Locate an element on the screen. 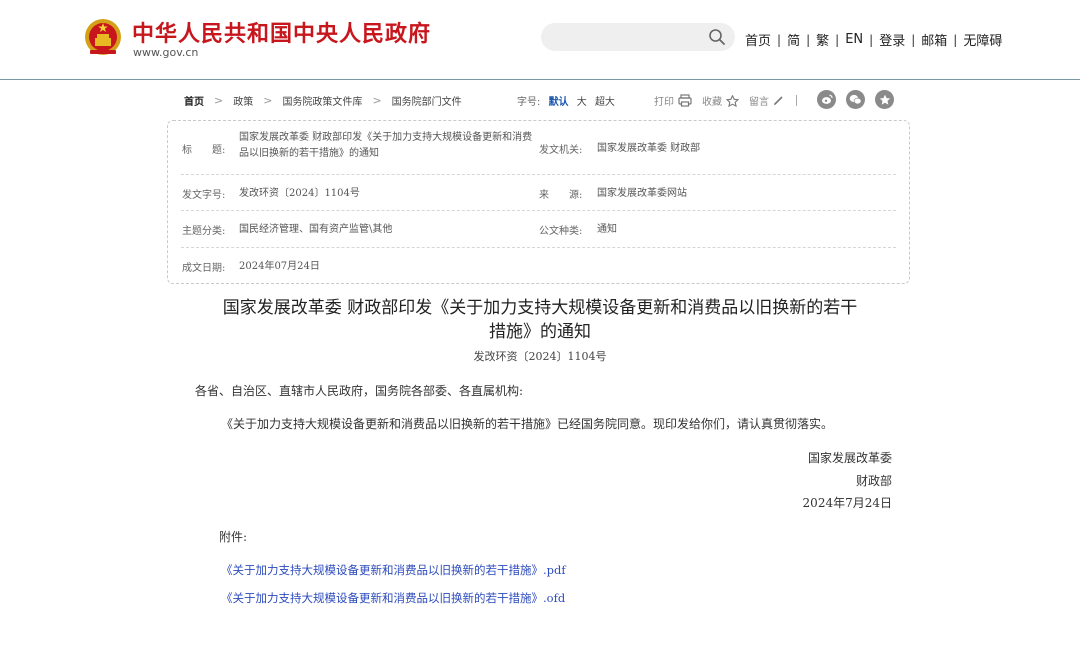 The height and width of the screenshot is (657, 1080). font-size-default: 默认 is located at coordinates (559, 102).